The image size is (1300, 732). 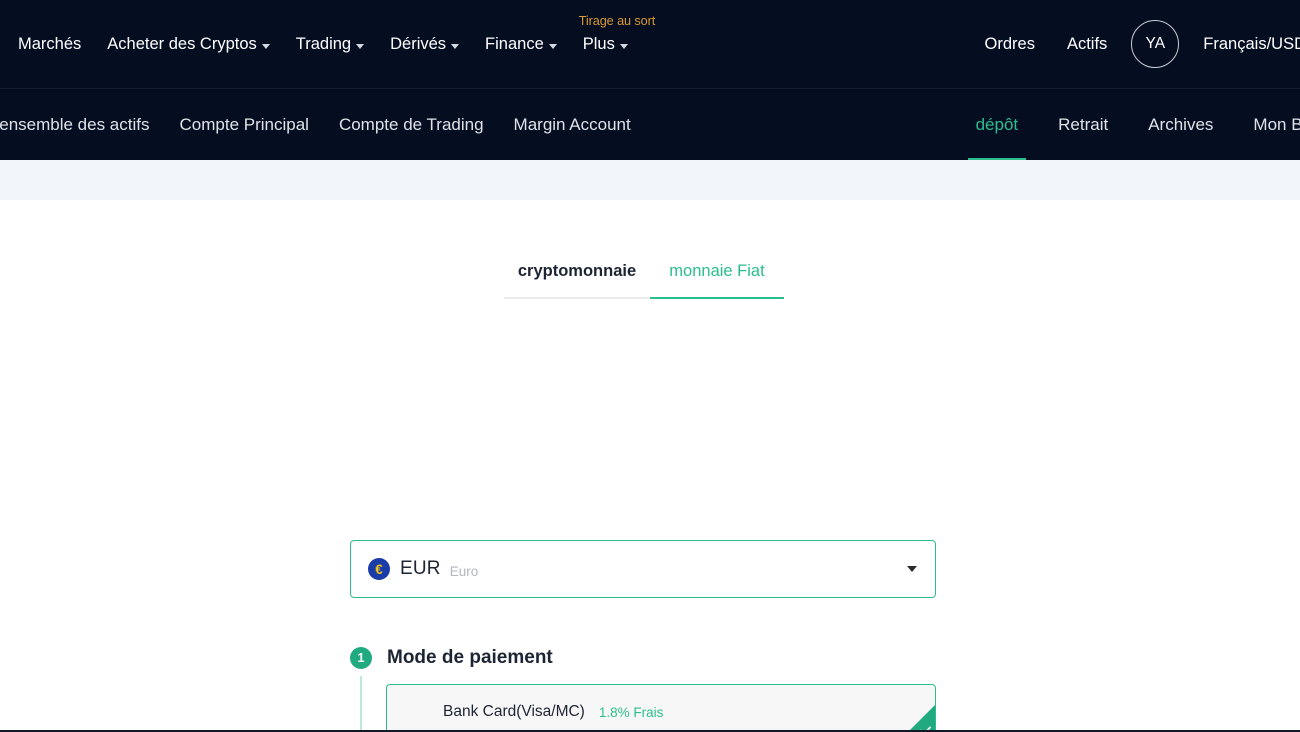 What do you see at coordinates (514, 711) in the screenshot?
I see `payment-method-label: Bank Card(Visa/MC)` at bounding box center [514, 711].